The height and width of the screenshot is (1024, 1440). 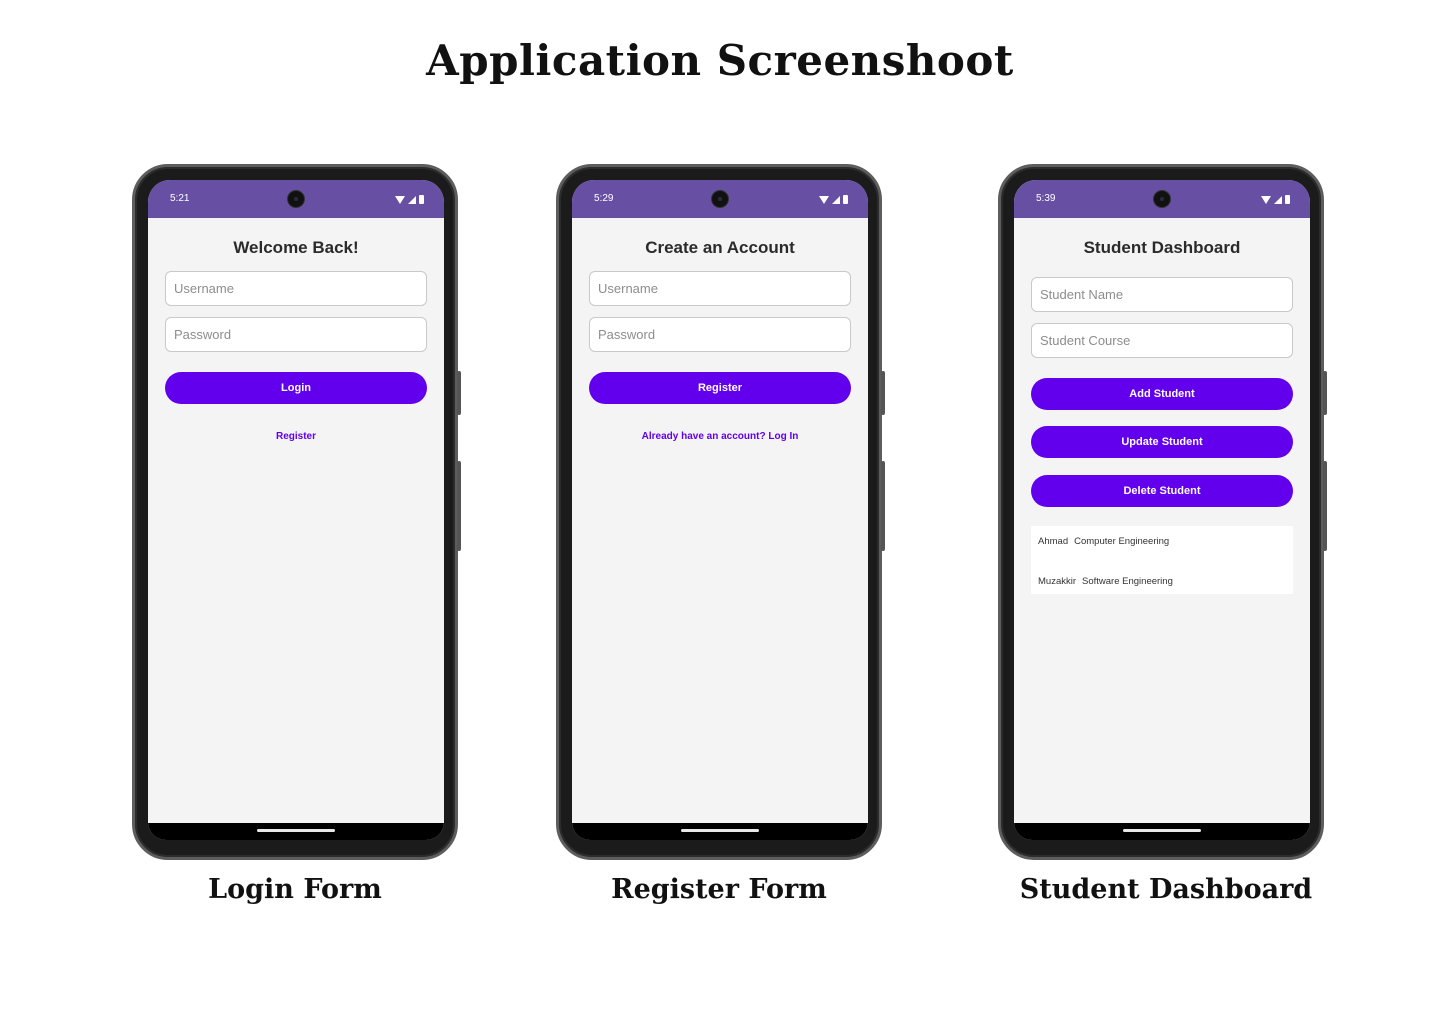 What do you see at coordinates (1162, 340) in the screenshot?
I see `student-course-input` at bounding box center [1162, 340].